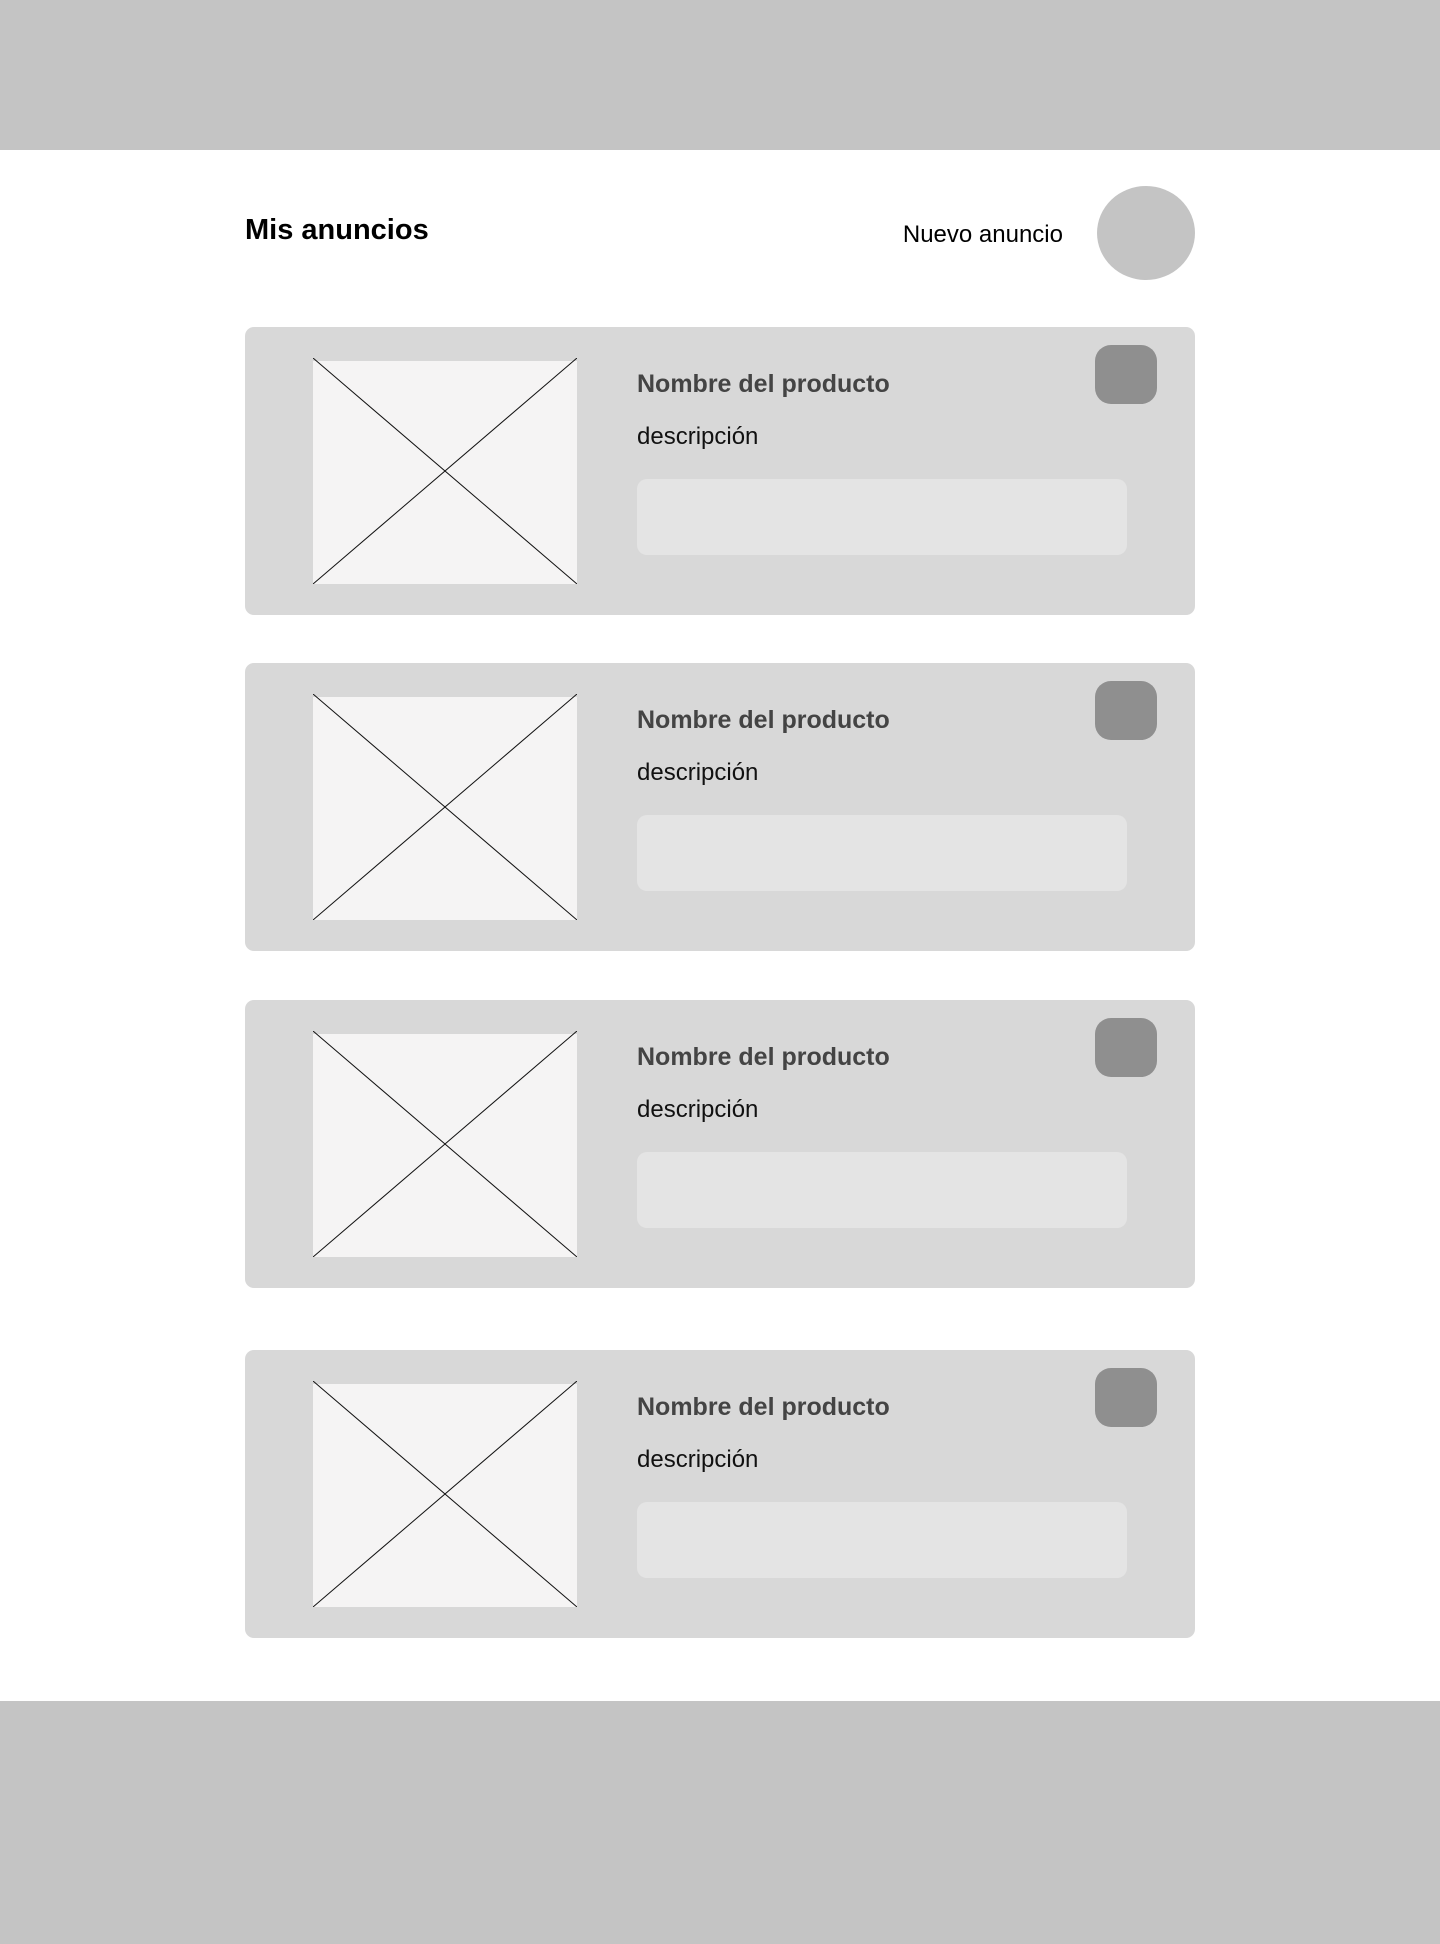 The height and width of the screenshot is (1944, 1440). What do you see at coordinates (1146, 233) in the screenshot?
I see `new-ad-button` at bounding box center [1146, 233].